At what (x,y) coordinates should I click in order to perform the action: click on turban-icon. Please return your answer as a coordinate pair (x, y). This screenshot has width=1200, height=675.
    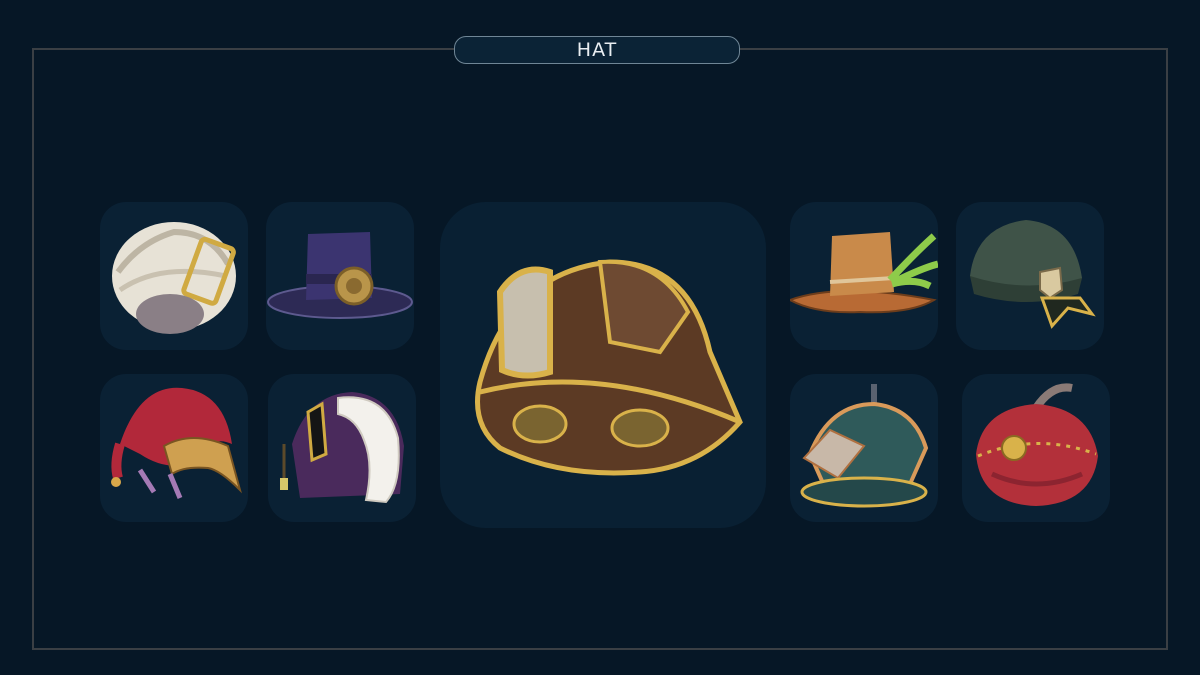
    Looking at the image, I should click on (174, 278).